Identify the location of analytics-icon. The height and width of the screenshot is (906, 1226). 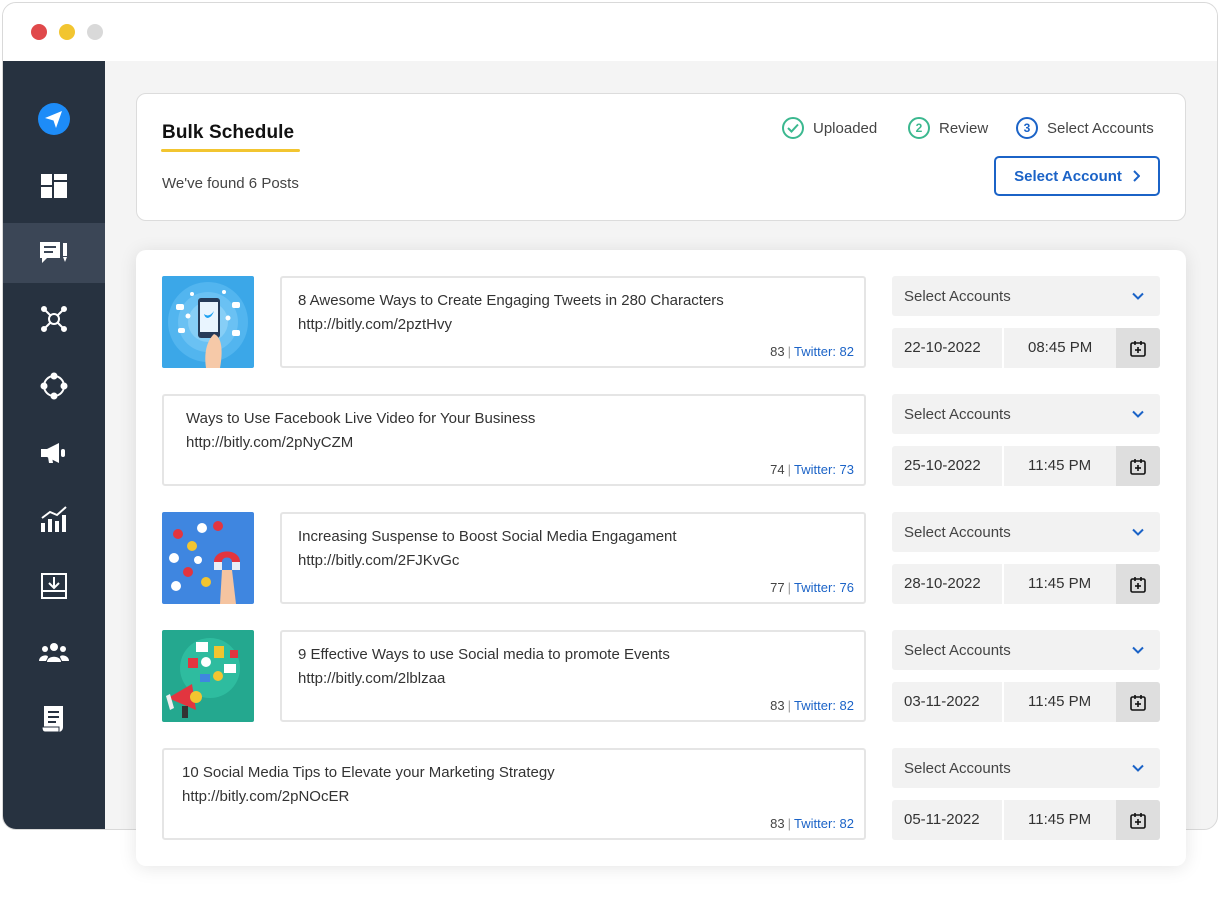
(54, 519).